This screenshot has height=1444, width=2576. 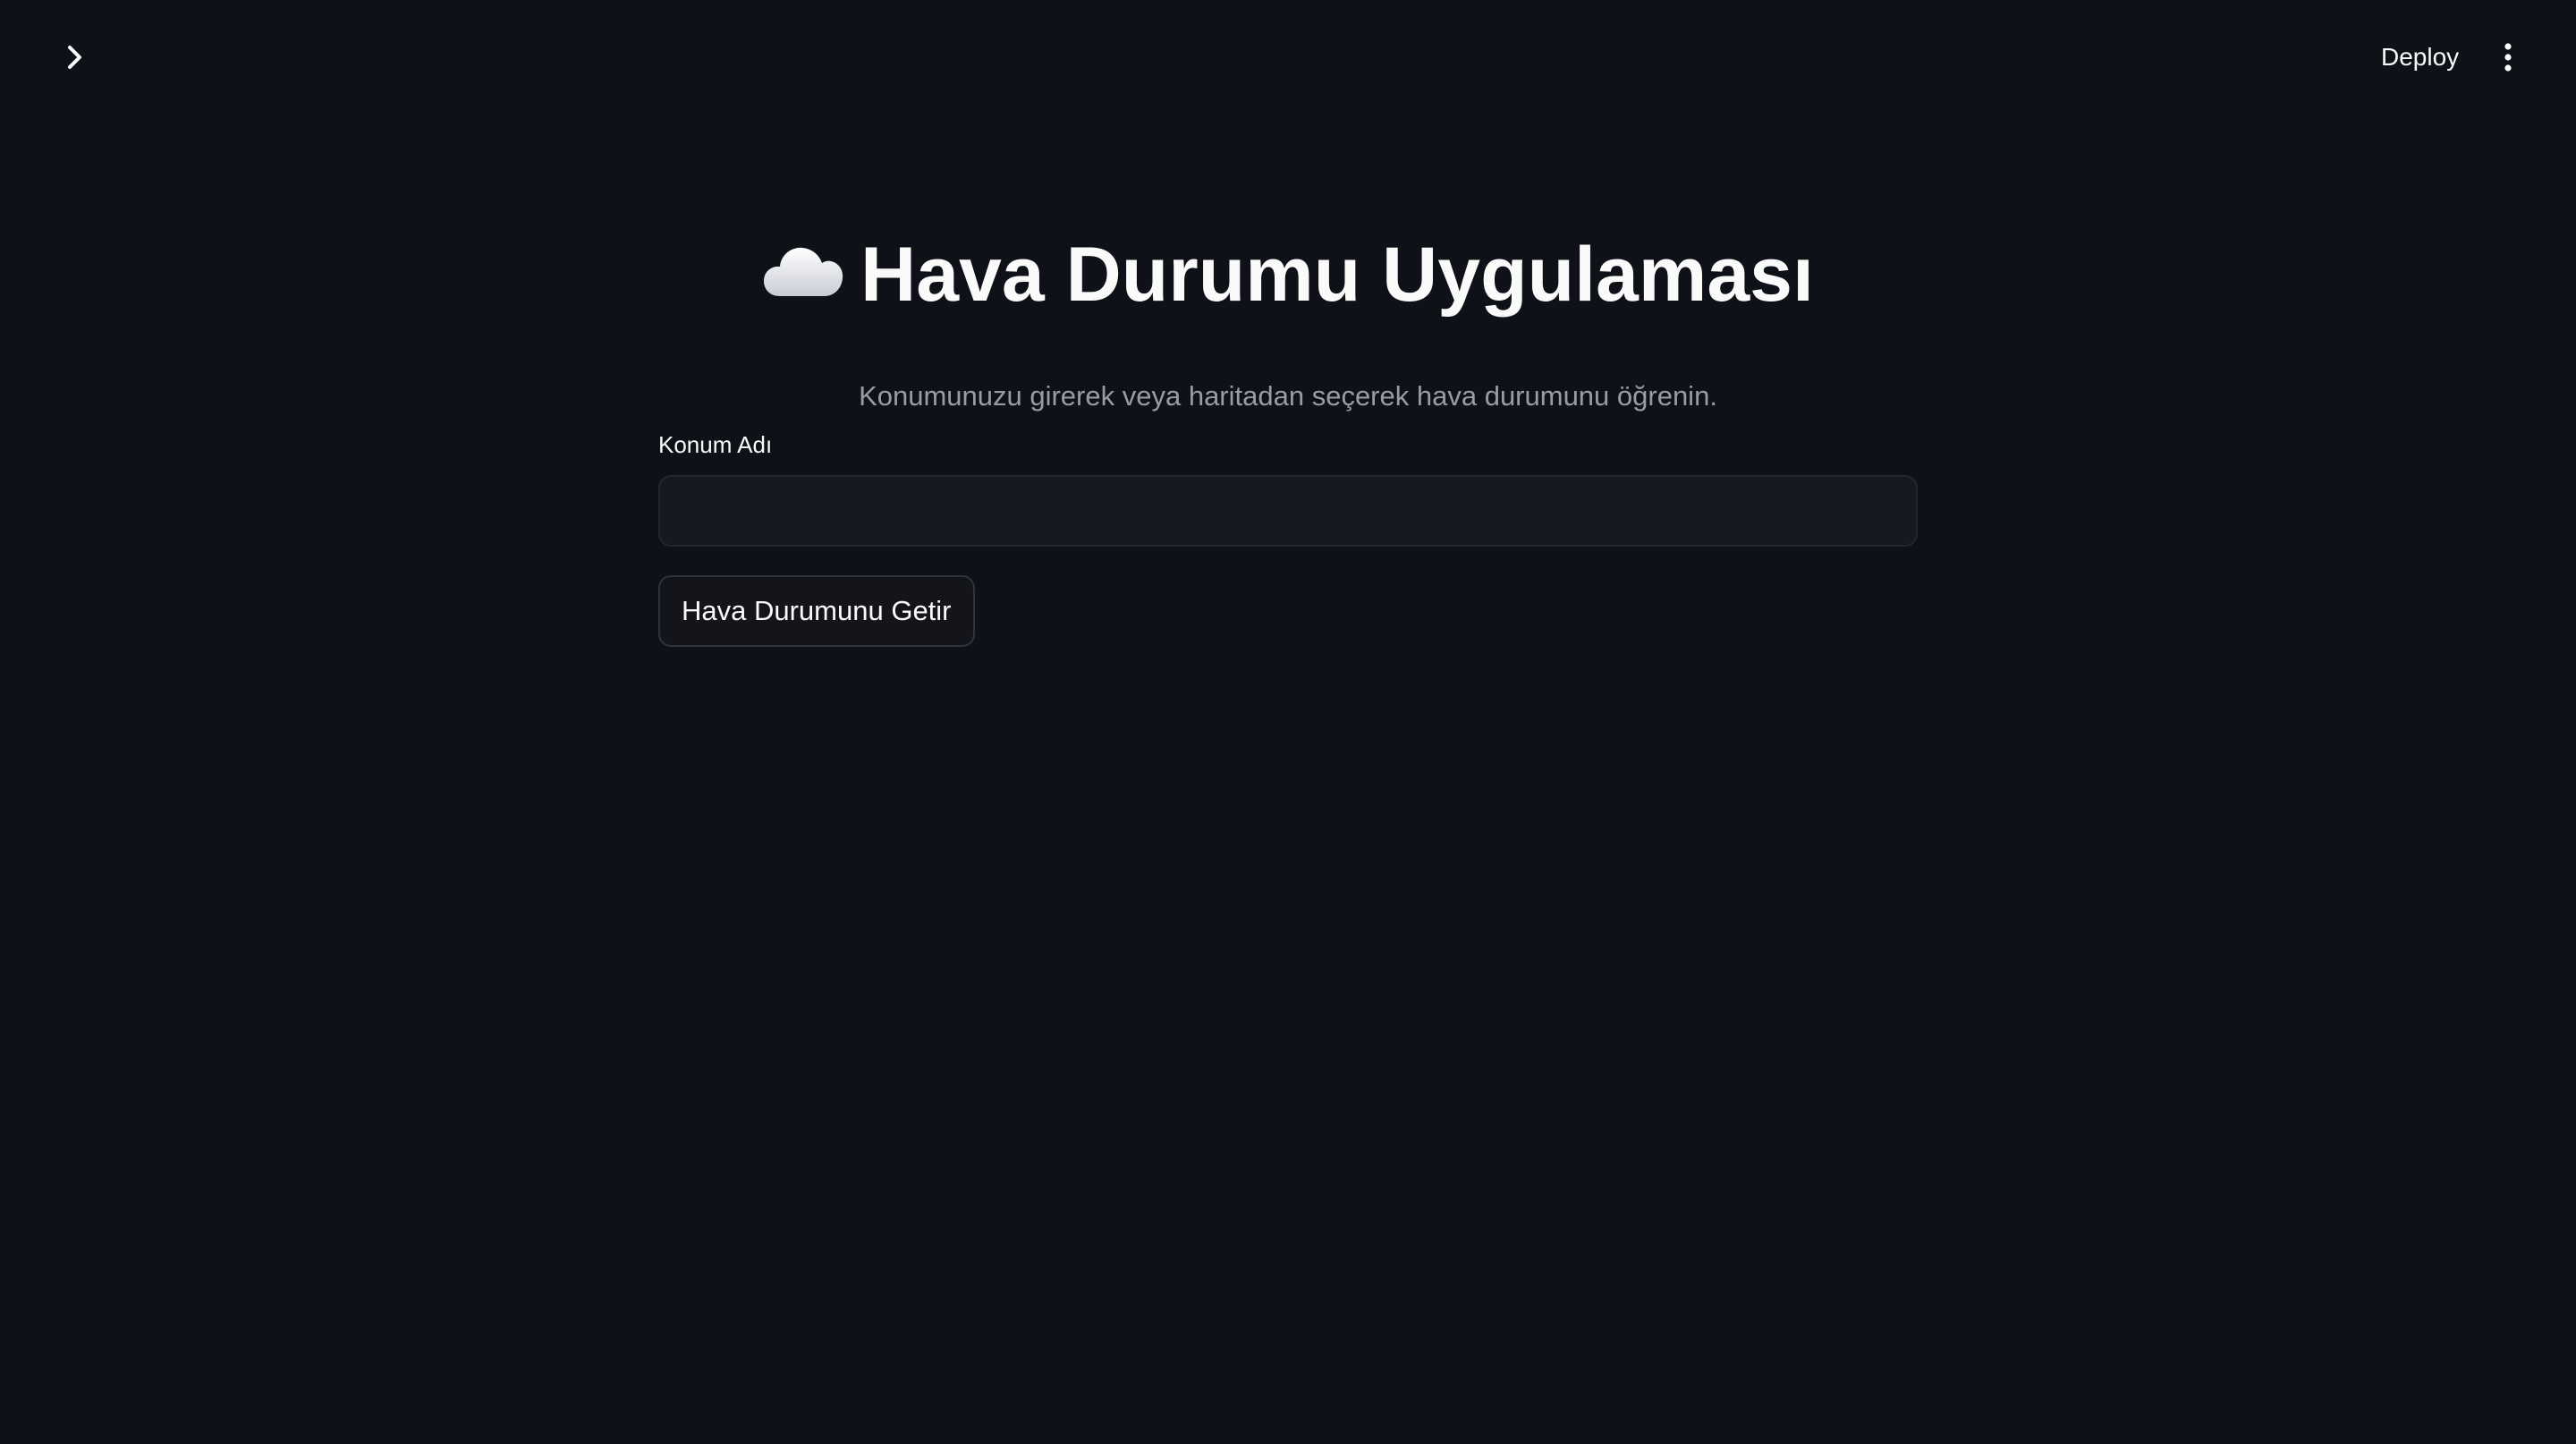 I want to click on main-menu-button, so click(x=2508, y=58).